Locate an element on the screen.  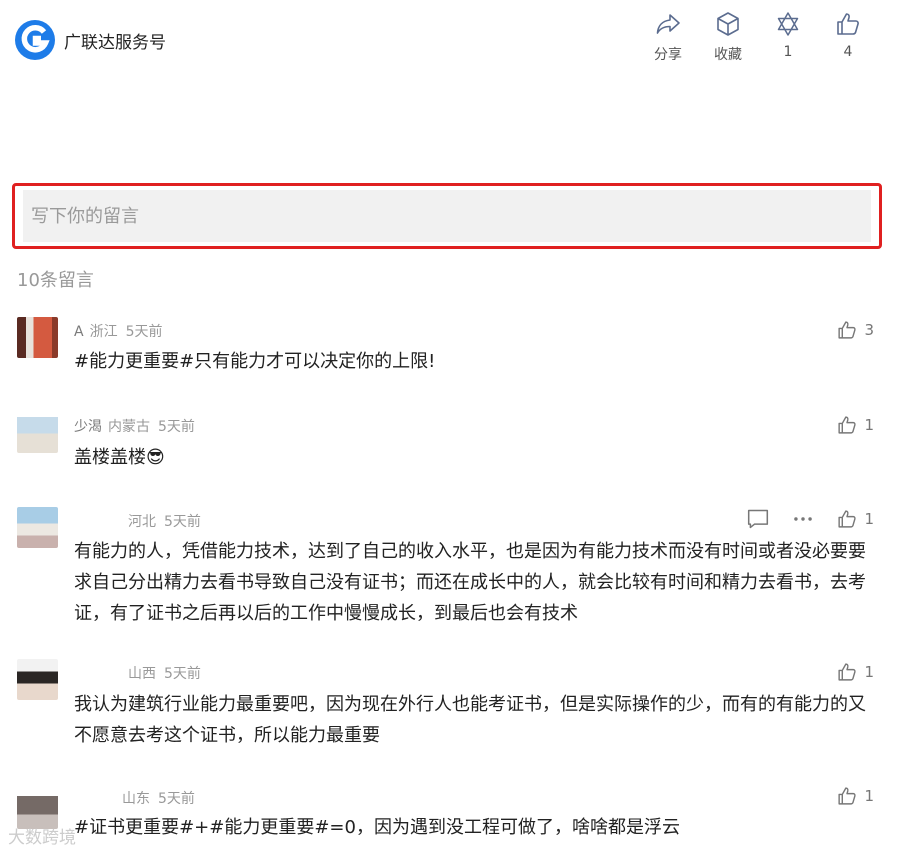
like-button: 4 is located at coordinates (848, 37).